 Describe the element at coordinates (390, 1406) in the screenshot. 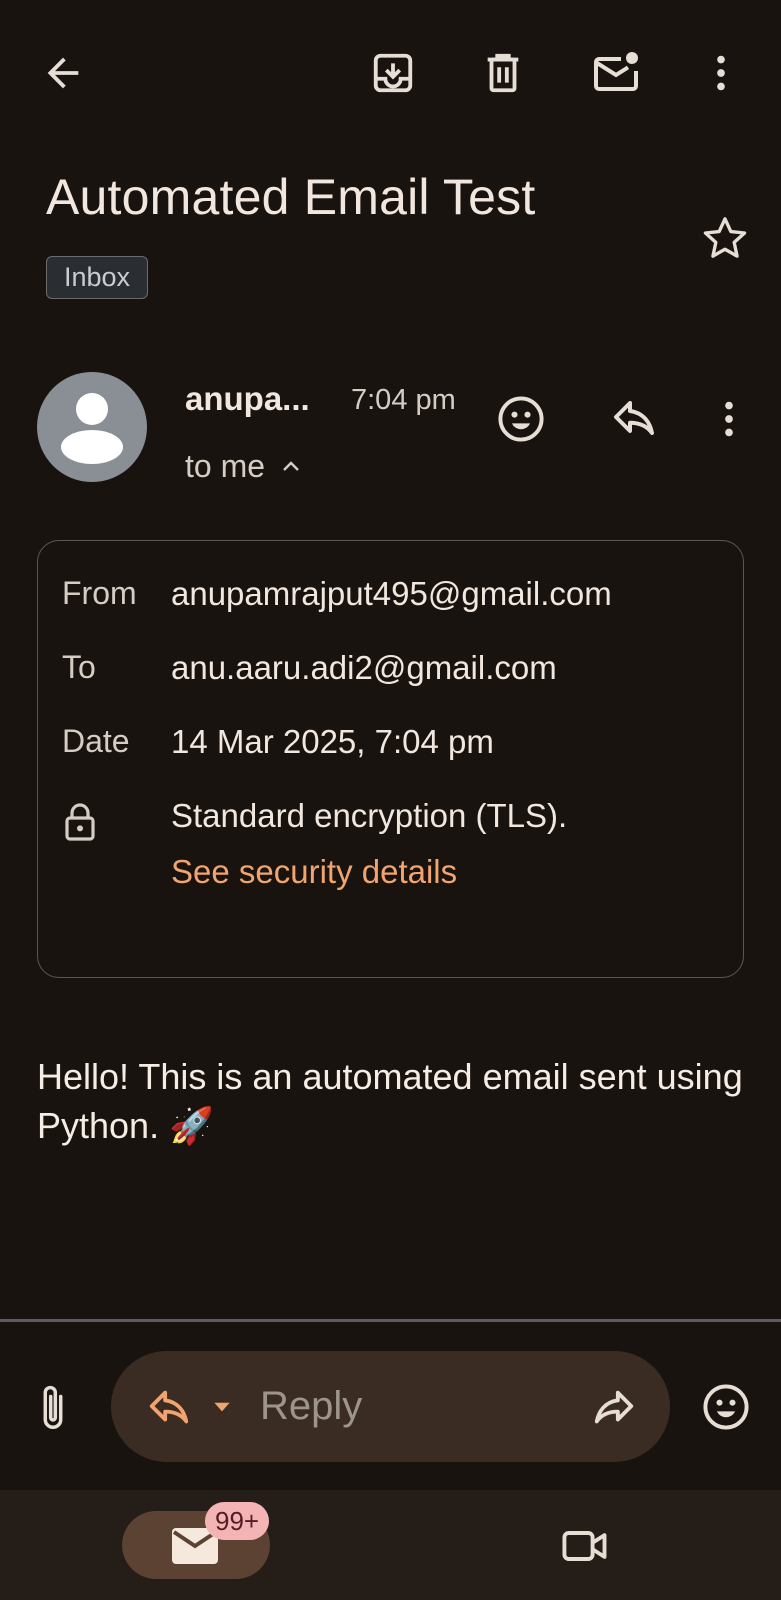

I see `reply-compose-box` at that location.